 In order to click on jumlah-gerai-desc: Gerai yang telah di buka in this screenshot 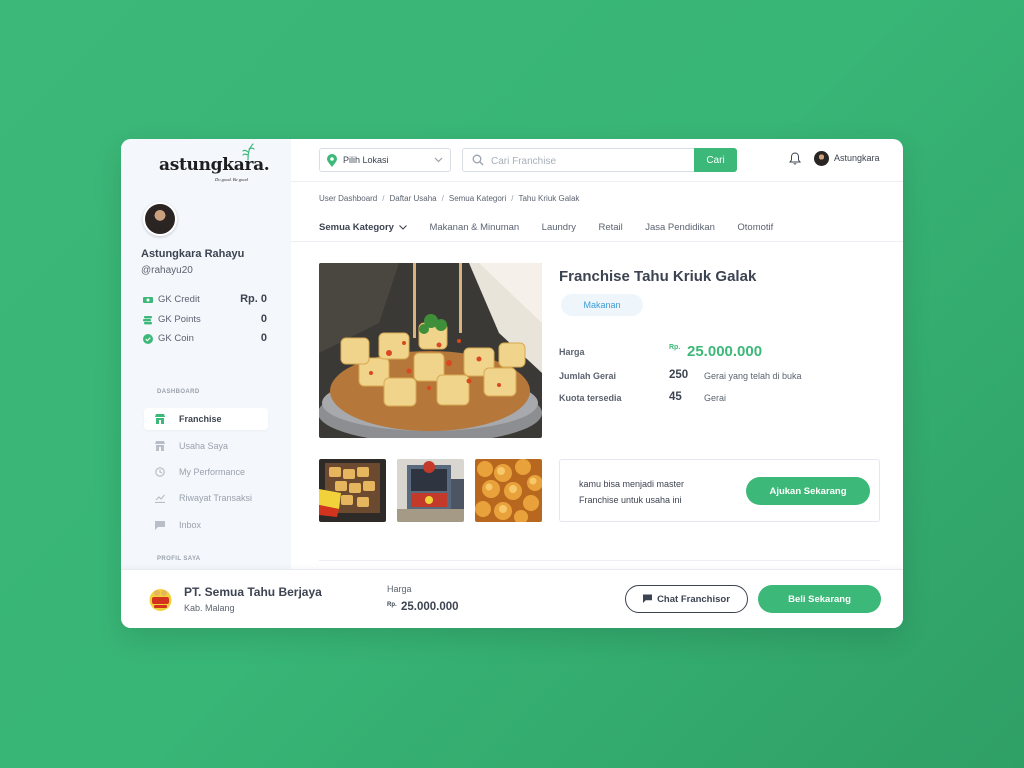, I will do `click(753, 376)`.